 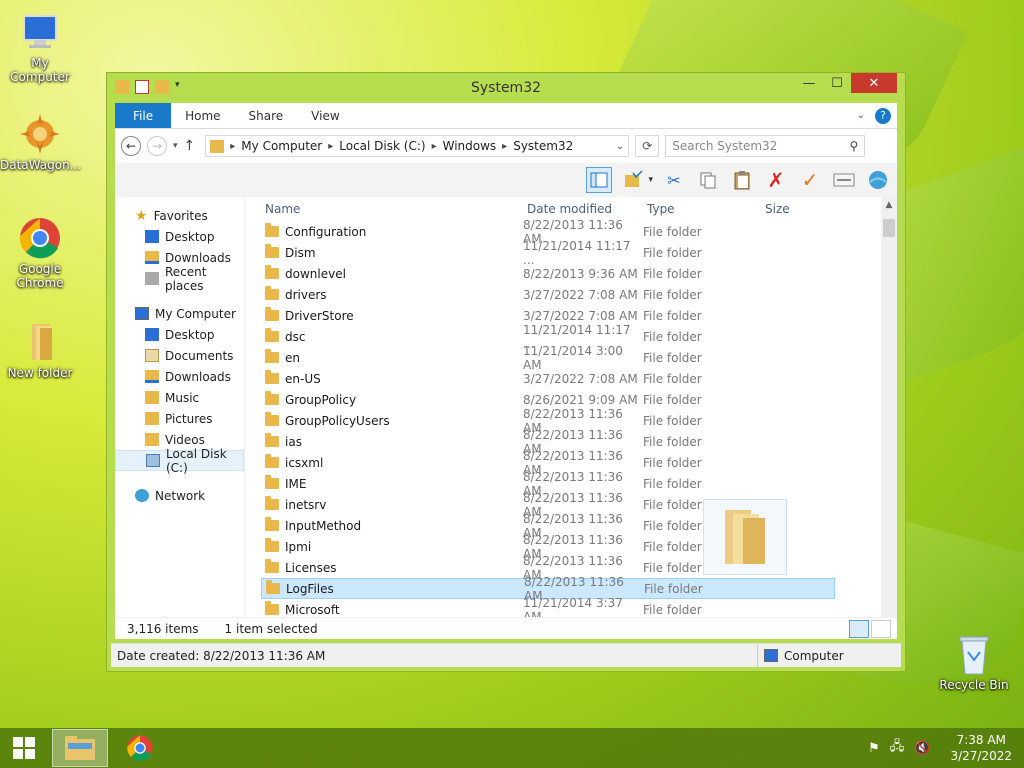 What do you see at coordinates (844, 180) in the screenshot?
I see `properties-button` at bounding box center [844, 180].